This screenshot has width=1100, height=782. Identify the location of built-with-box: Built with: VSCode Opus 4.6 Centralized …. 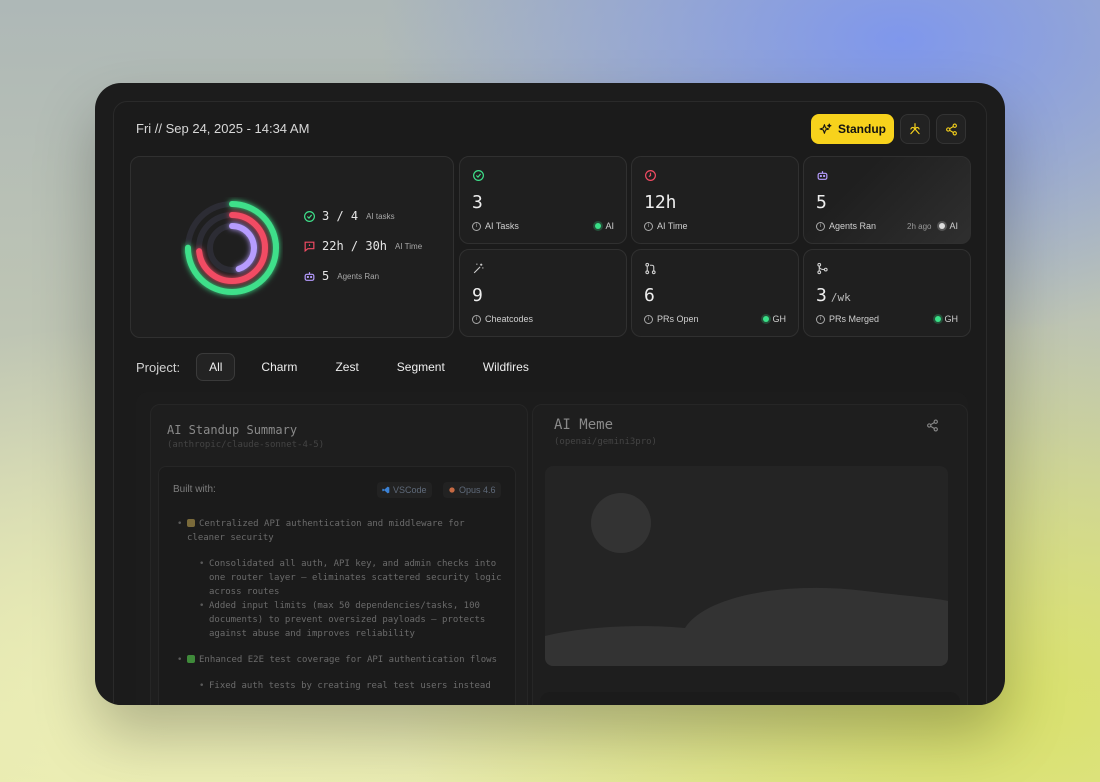
(337, 585).